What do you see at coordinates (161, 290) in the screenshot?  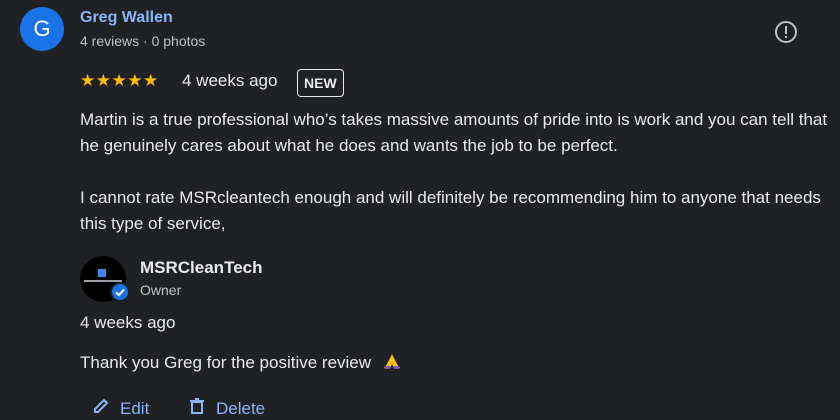 I see `owner-role: Owner` at bounding box center [161, 290].